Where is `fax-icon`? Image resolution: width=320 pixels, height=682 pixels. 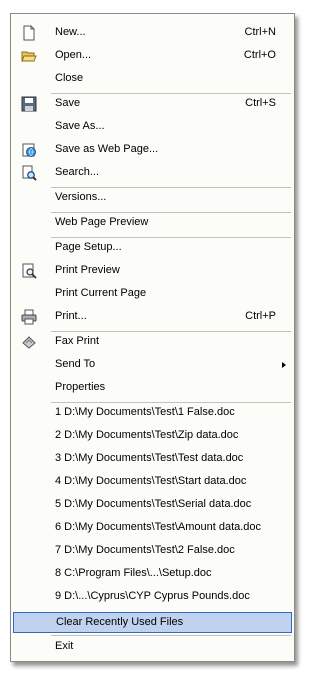 fax-icon is located at coordinates (29, 342).